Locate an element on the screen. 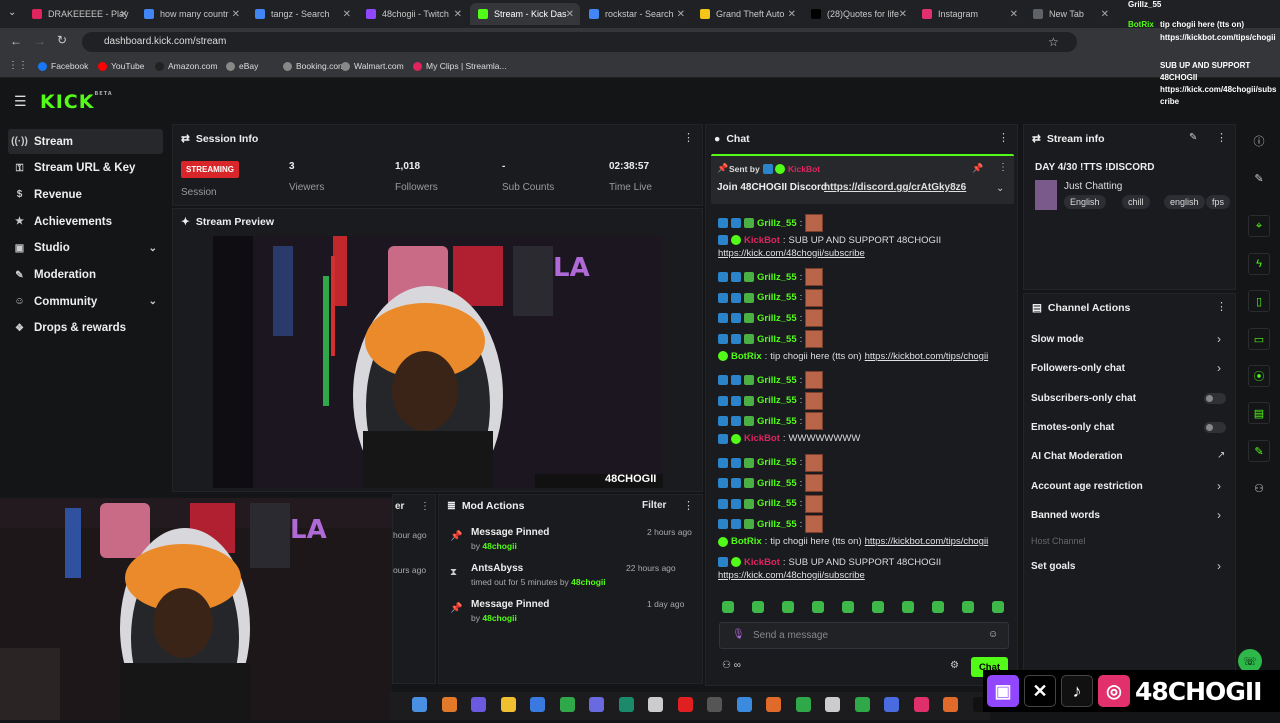 This screenshot has height=723, width=1280. browser-tab: rockstar - Search ✕ is located at coordinates (636, 14).